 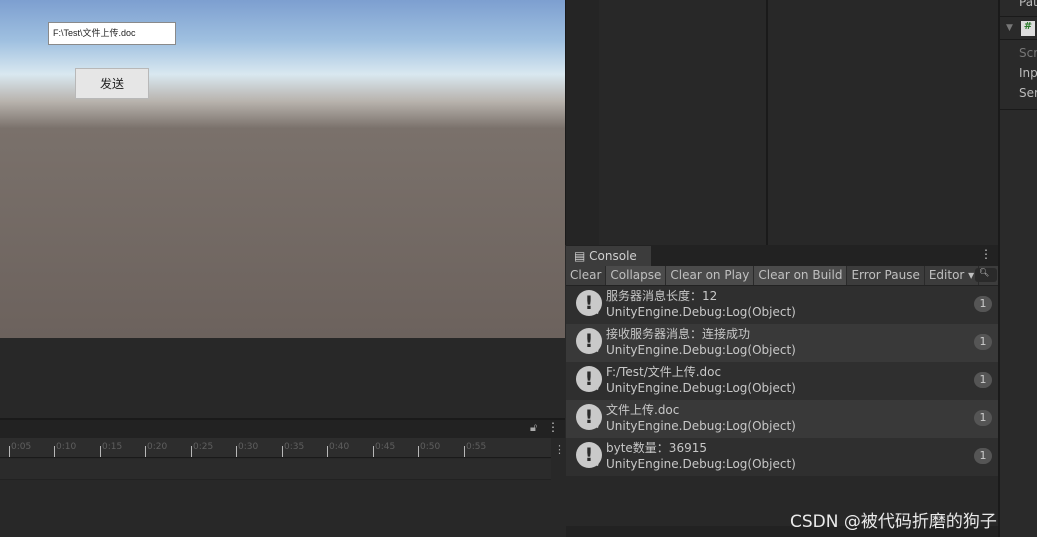 What do you see at coordinates (111, 449) in the screenshot?
I see `timeline-tick: 0:15` at bounding box center [111, 449].